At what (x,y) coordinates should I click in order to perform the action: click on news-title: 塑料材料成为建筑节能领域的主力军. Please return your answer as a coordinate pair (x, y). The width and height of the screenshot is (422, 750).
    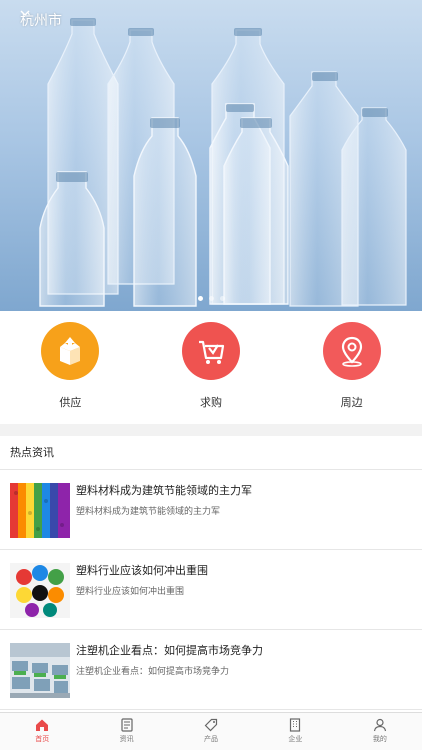
    Looking at the image, I should click on (164, 490).